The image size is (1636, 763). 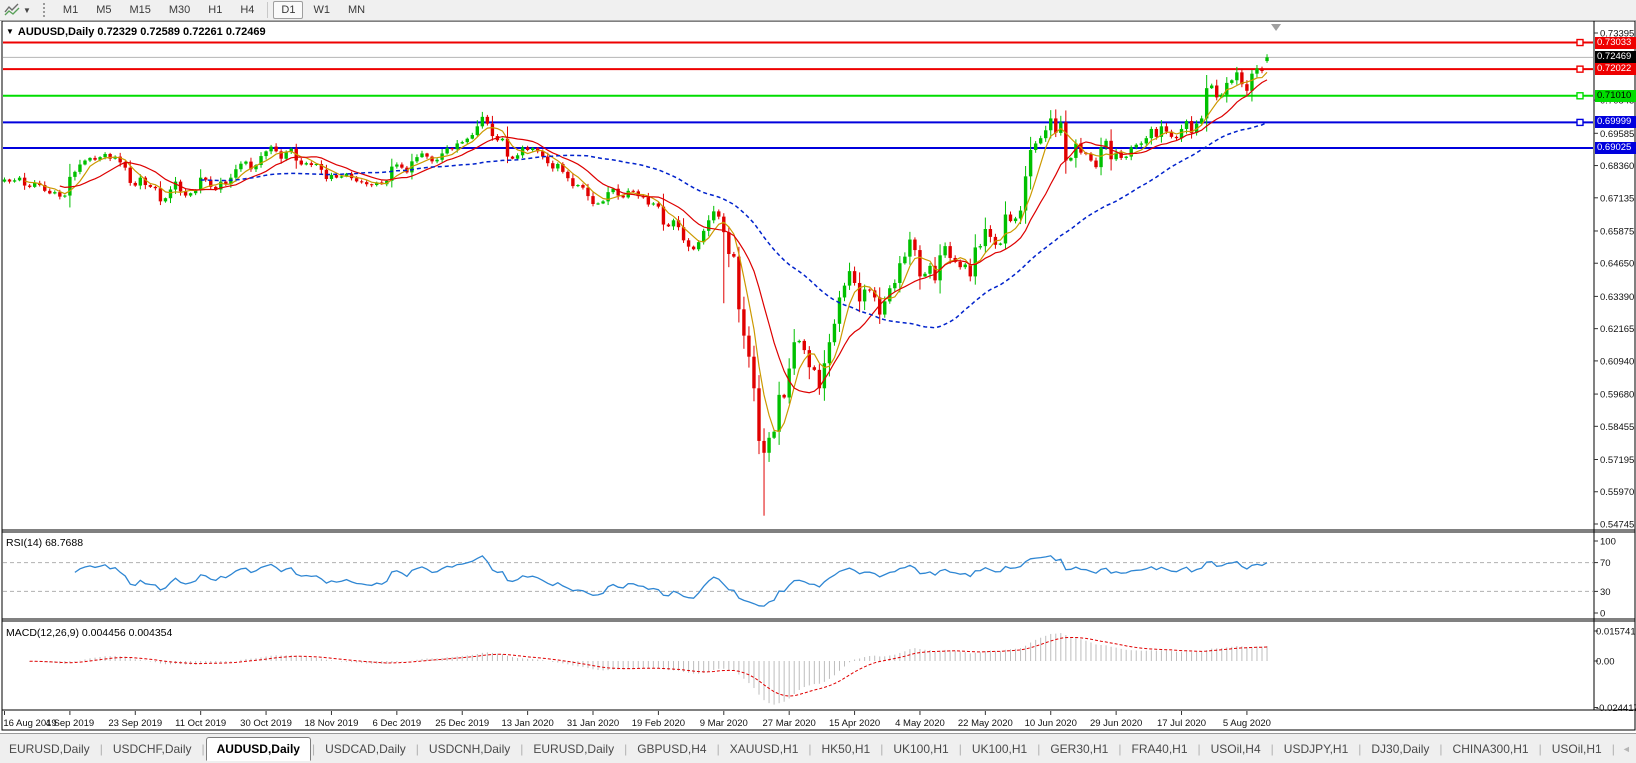 What do you see at coordinates (1580, 96) in the screenshot?
I see `line-handle-0.71010` at bounding box center [1580, 96].